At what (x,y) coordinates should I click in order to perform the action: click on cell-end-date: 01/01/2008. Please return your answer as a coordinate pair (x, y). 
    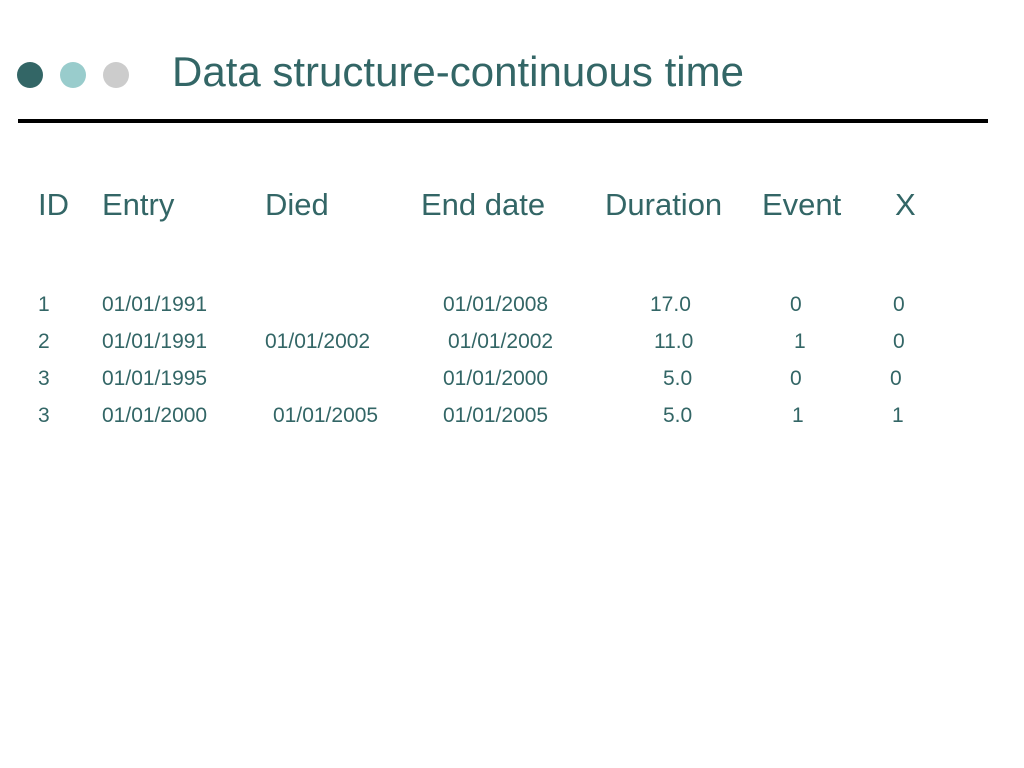
    Looking at the image, I should click on (496, 304).